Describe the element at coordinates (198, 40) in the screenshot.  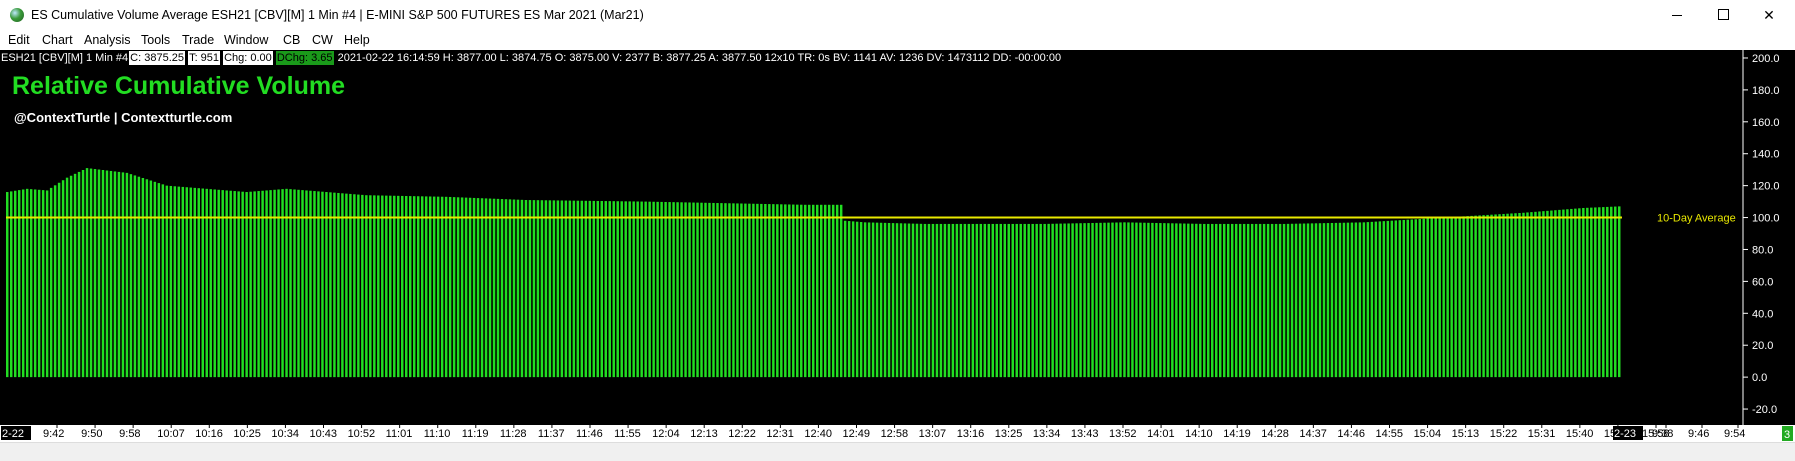
I see `menu-trade: Trade` at that location.